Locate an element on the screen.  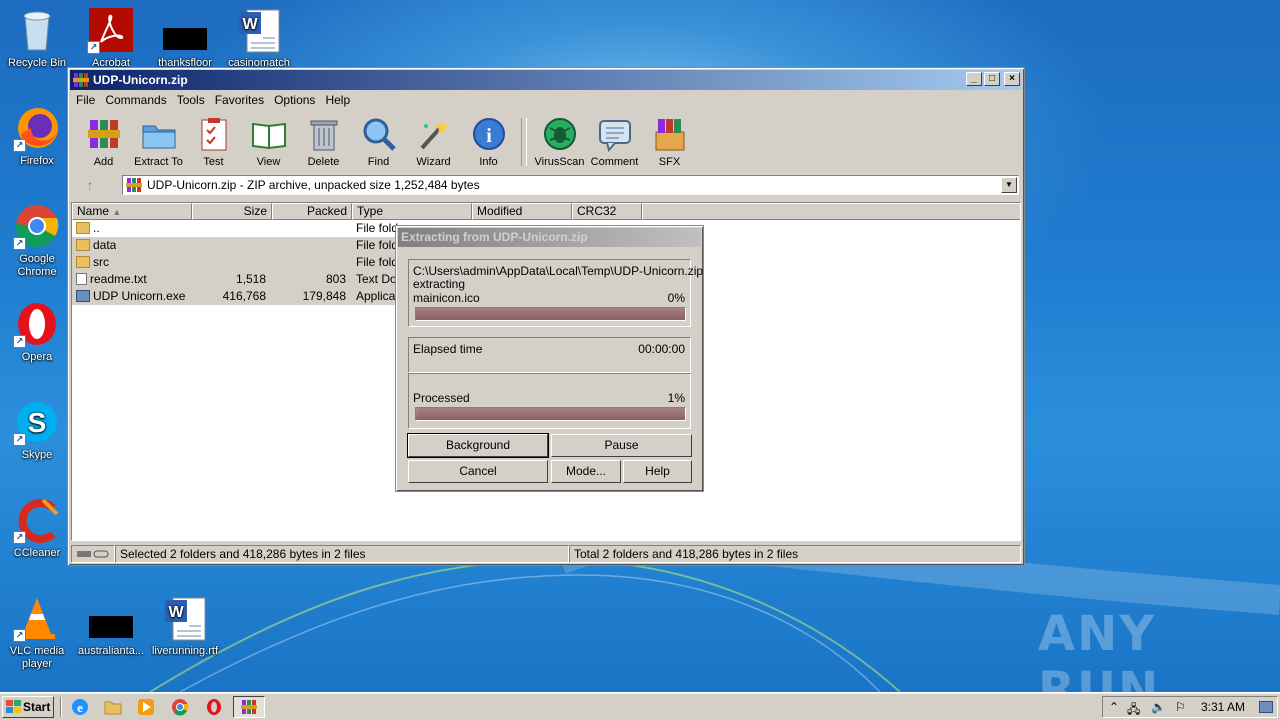
chrome-icon is located at coordinates (180, 707).